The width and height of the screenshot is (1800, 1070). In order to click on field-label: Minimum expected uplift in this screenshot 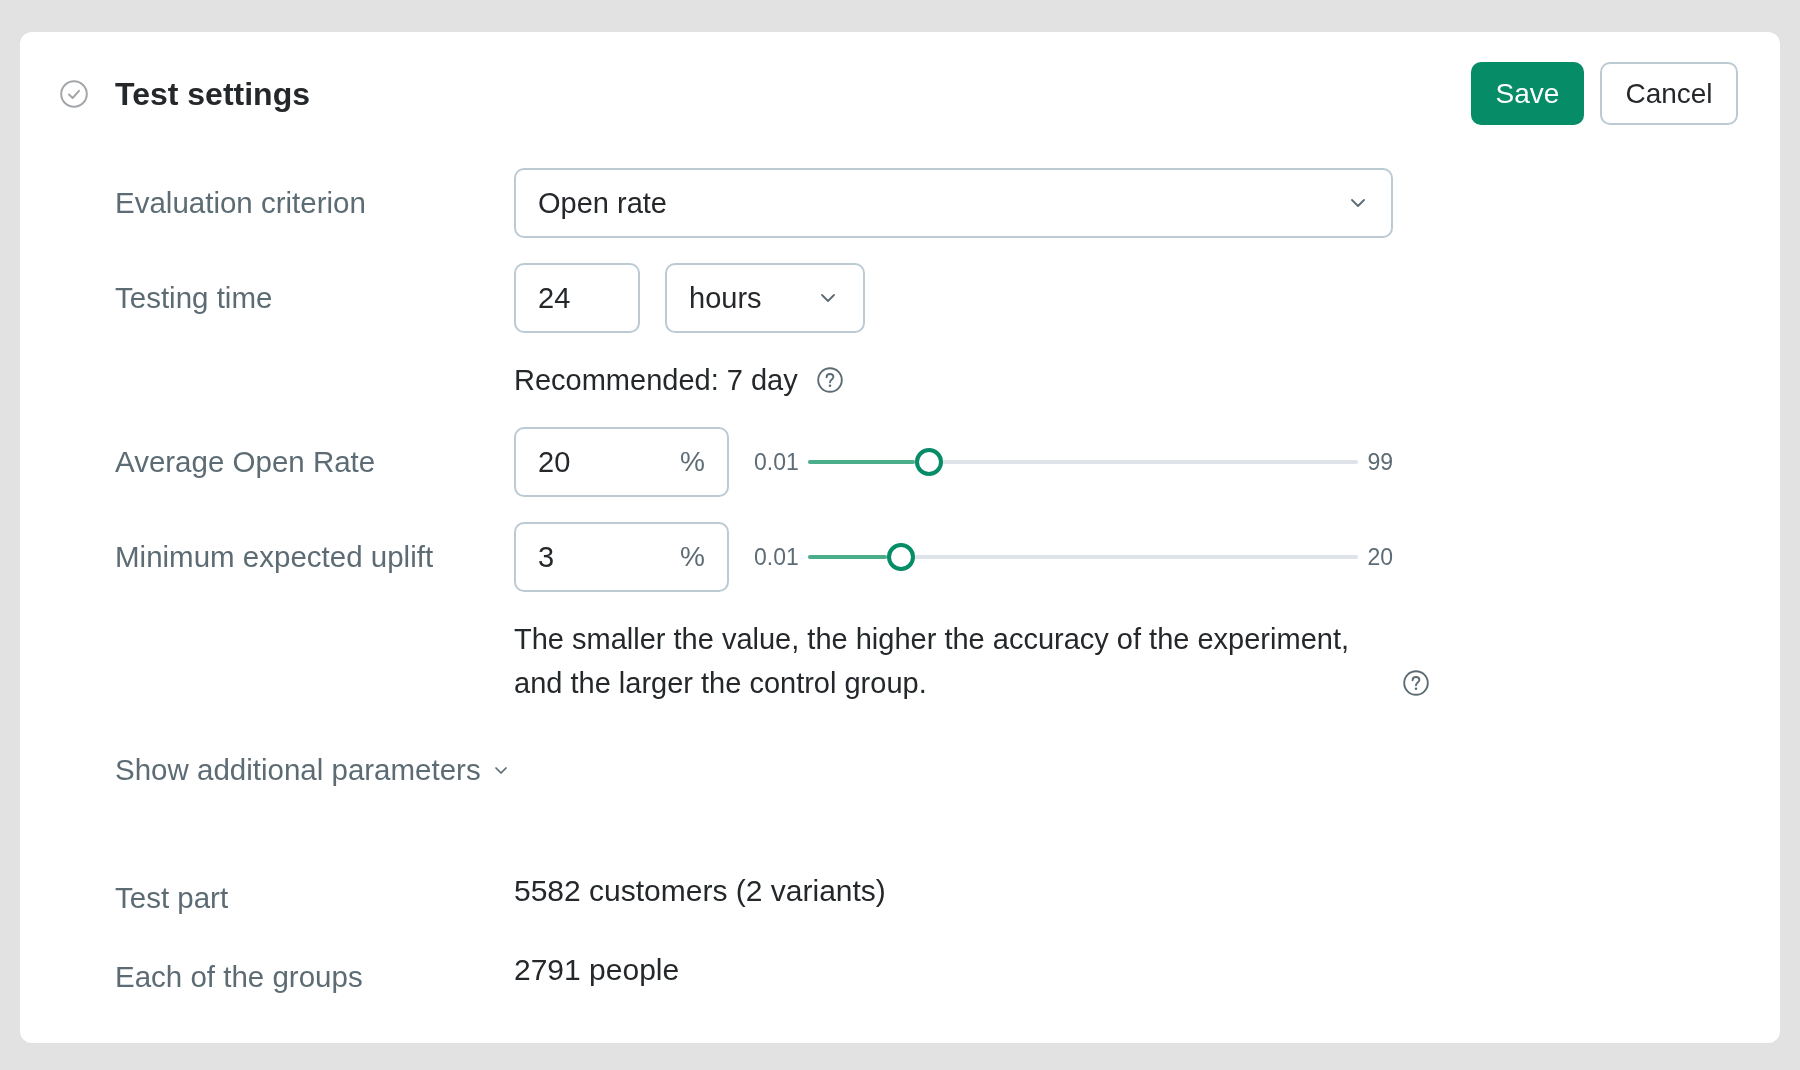, I will do `click(275, 557)`.